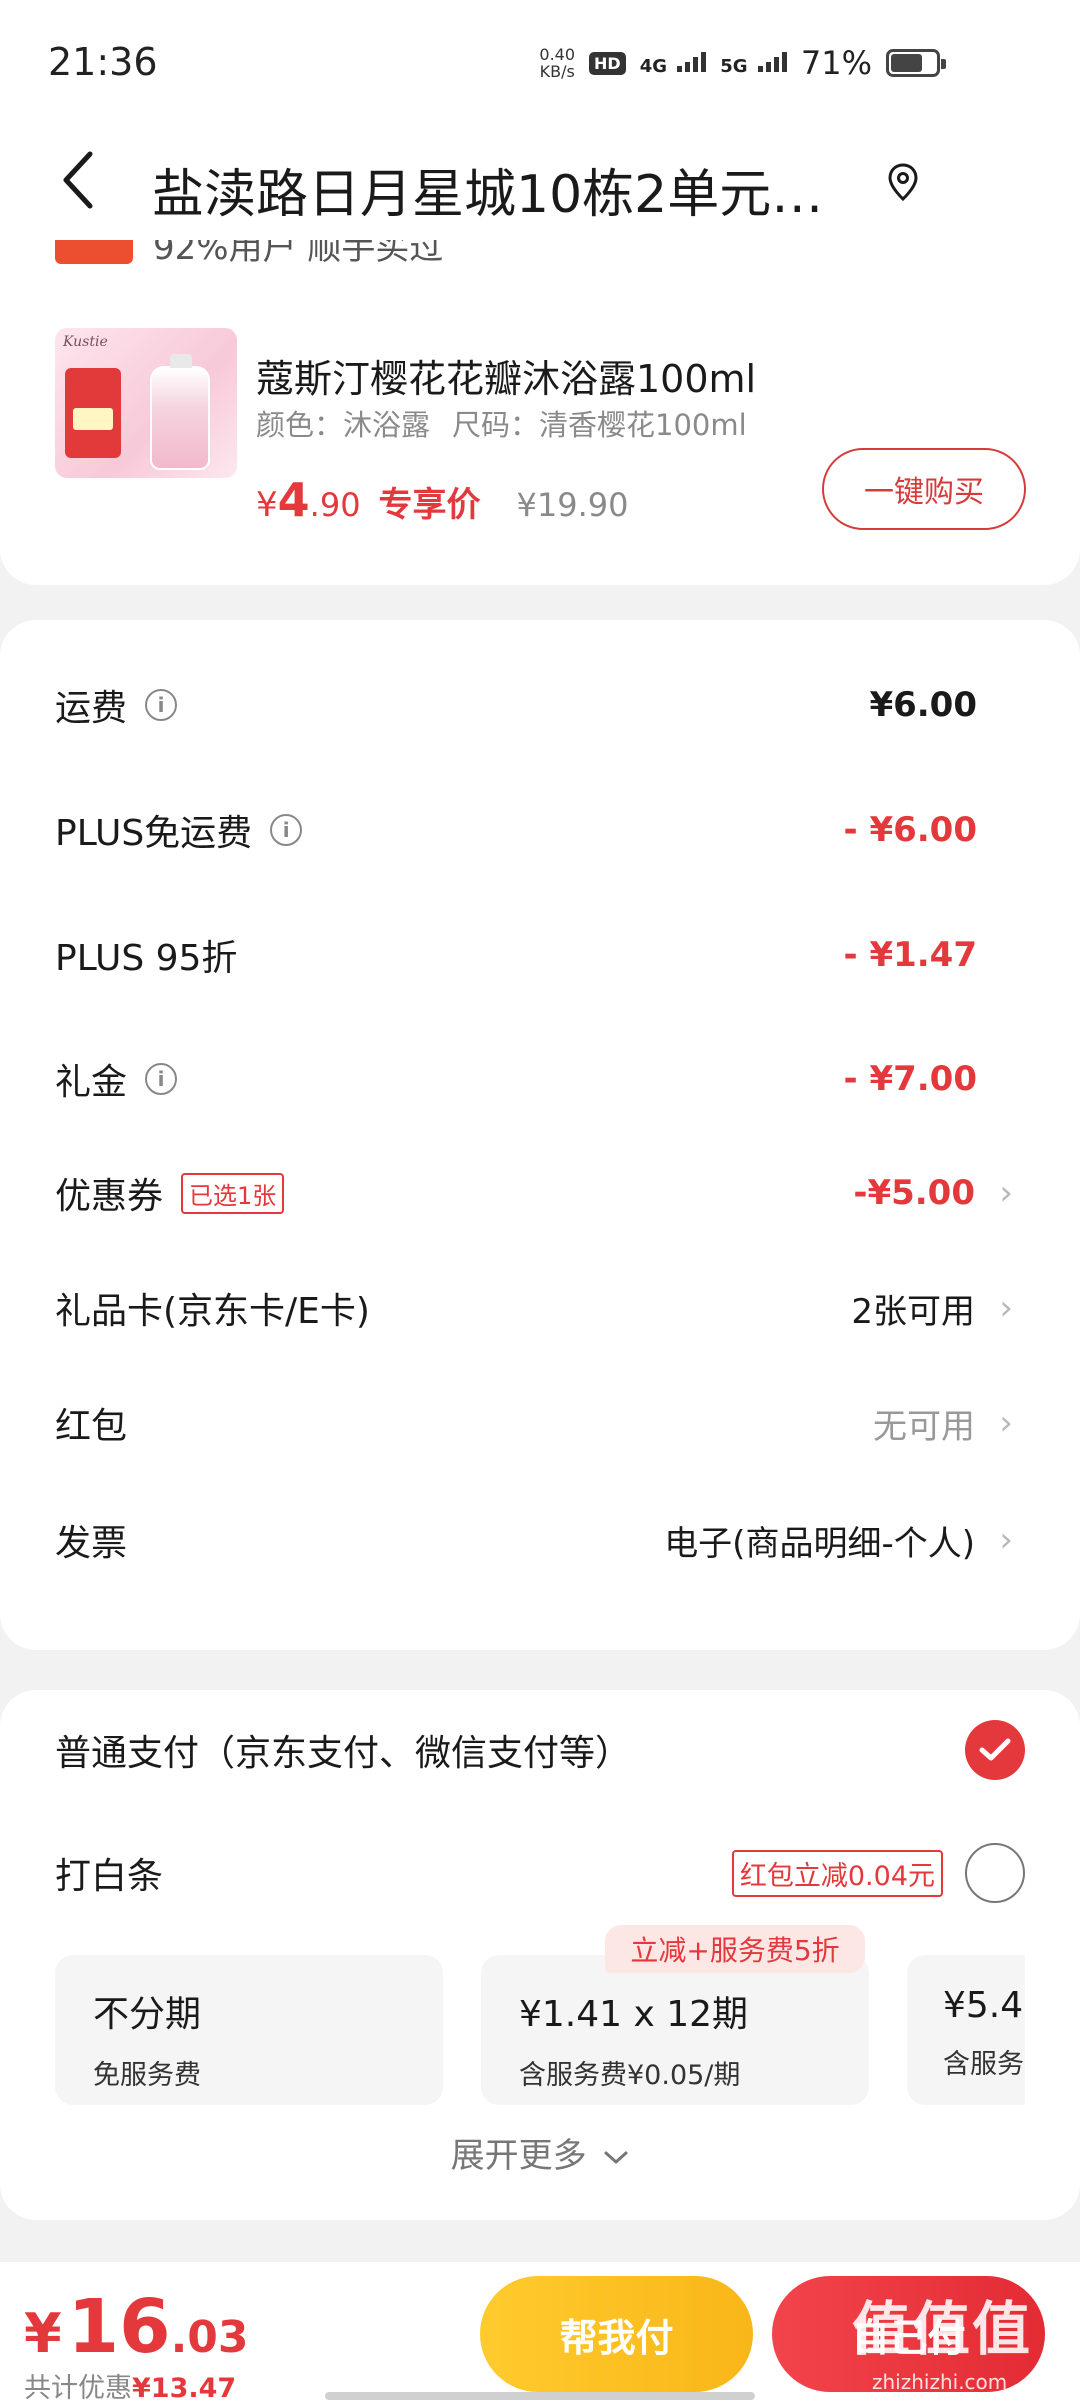 The width and height of the screenshot is (1080, 2408). What do you see at coordinates (94, 252) in the screenshot?
I see `recommend-badge` at bounding box center [94, 252].